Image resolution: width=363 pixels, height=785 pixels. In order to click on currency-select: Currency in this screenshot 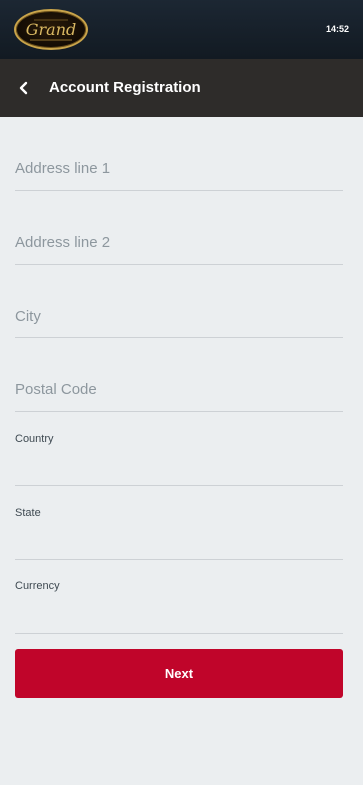, I will do `click(179, 607)`.